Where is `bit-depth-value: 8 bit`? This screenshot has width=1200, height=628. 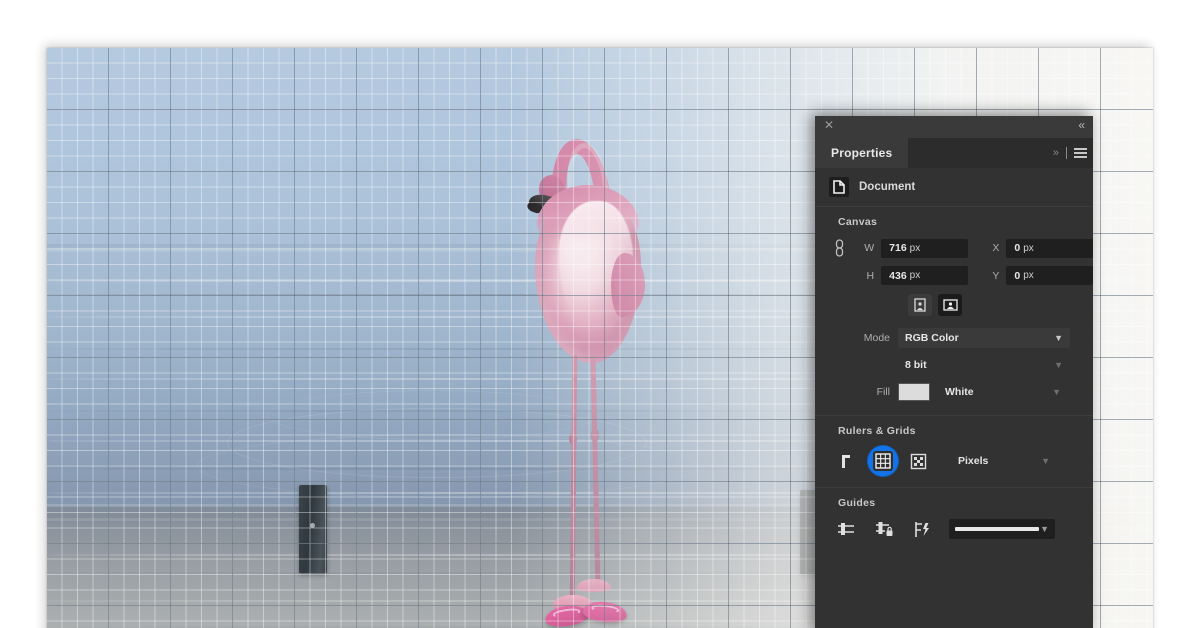 bit-depth-value: 8 bit is located at coordinates (916, 365).